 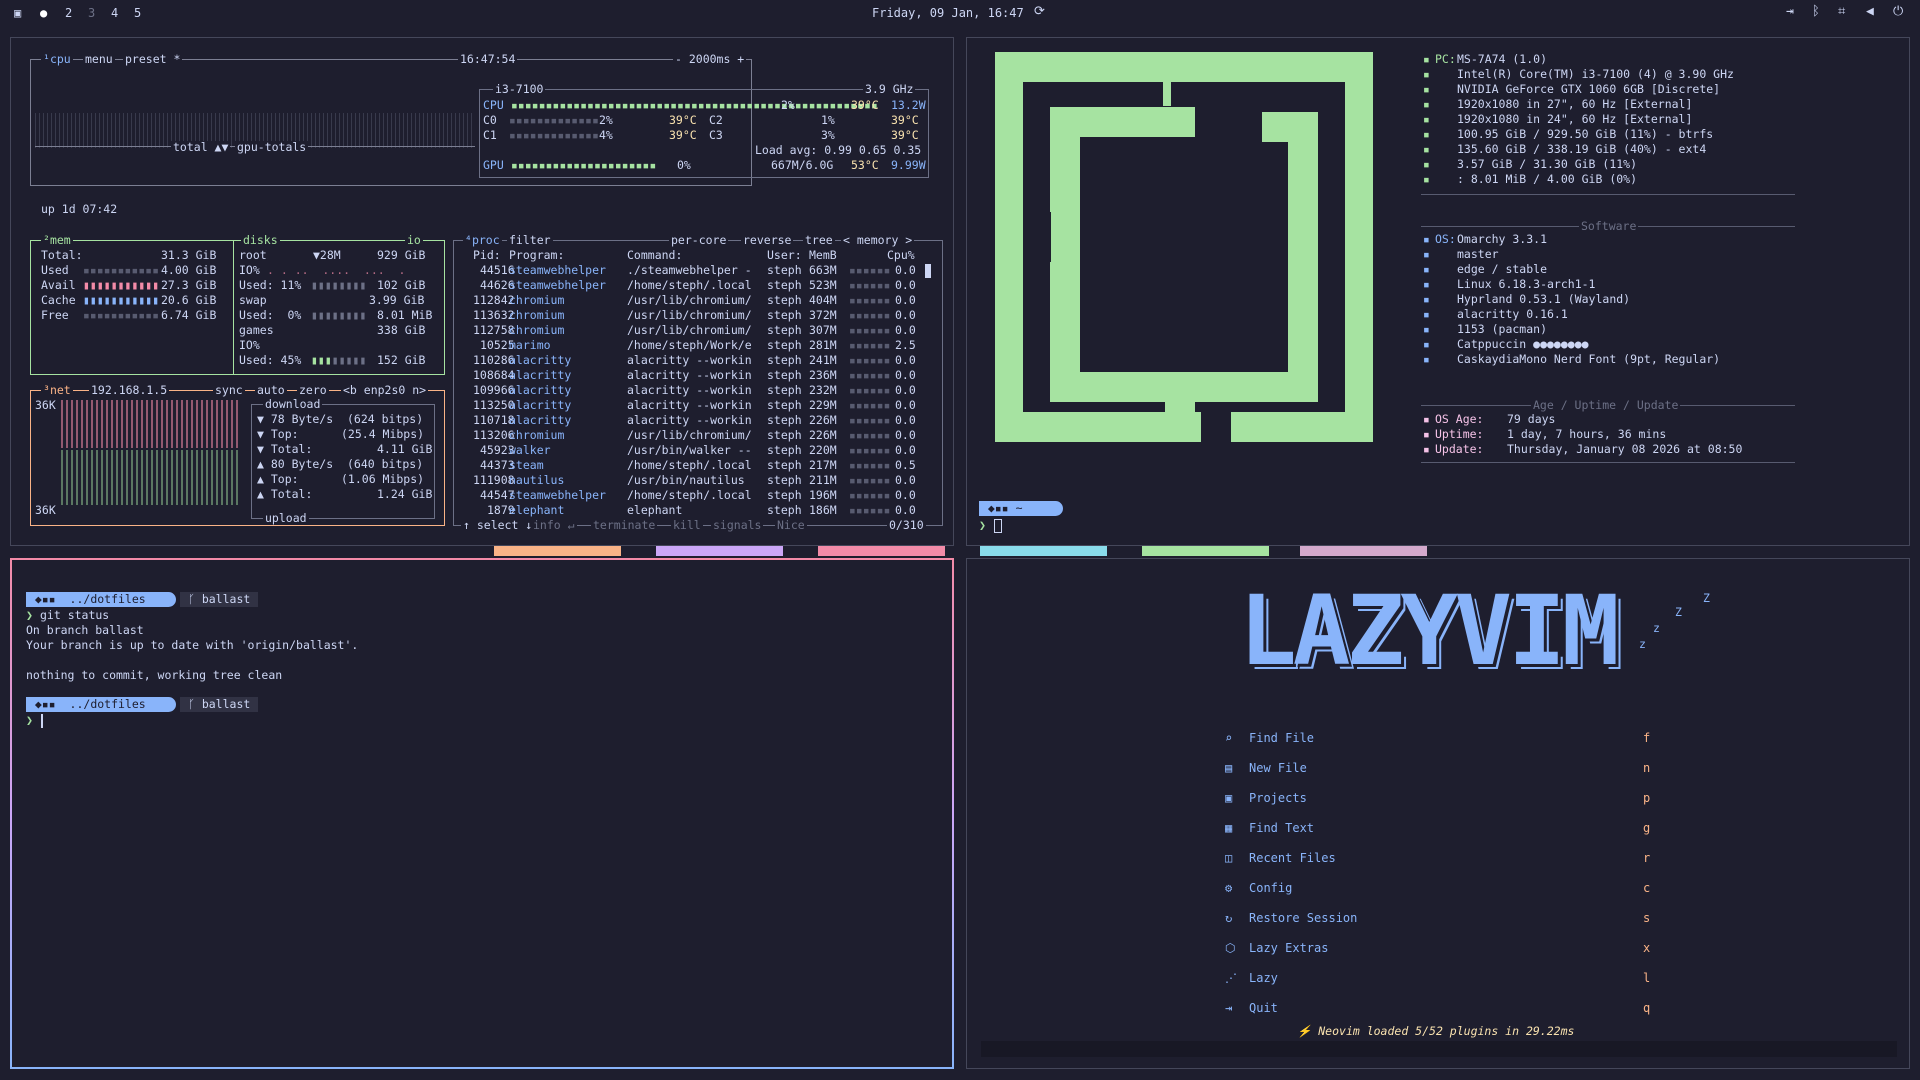 I want to click on menu-item-quit: ⇥ Quit q, so click(x=1440, y=1009).